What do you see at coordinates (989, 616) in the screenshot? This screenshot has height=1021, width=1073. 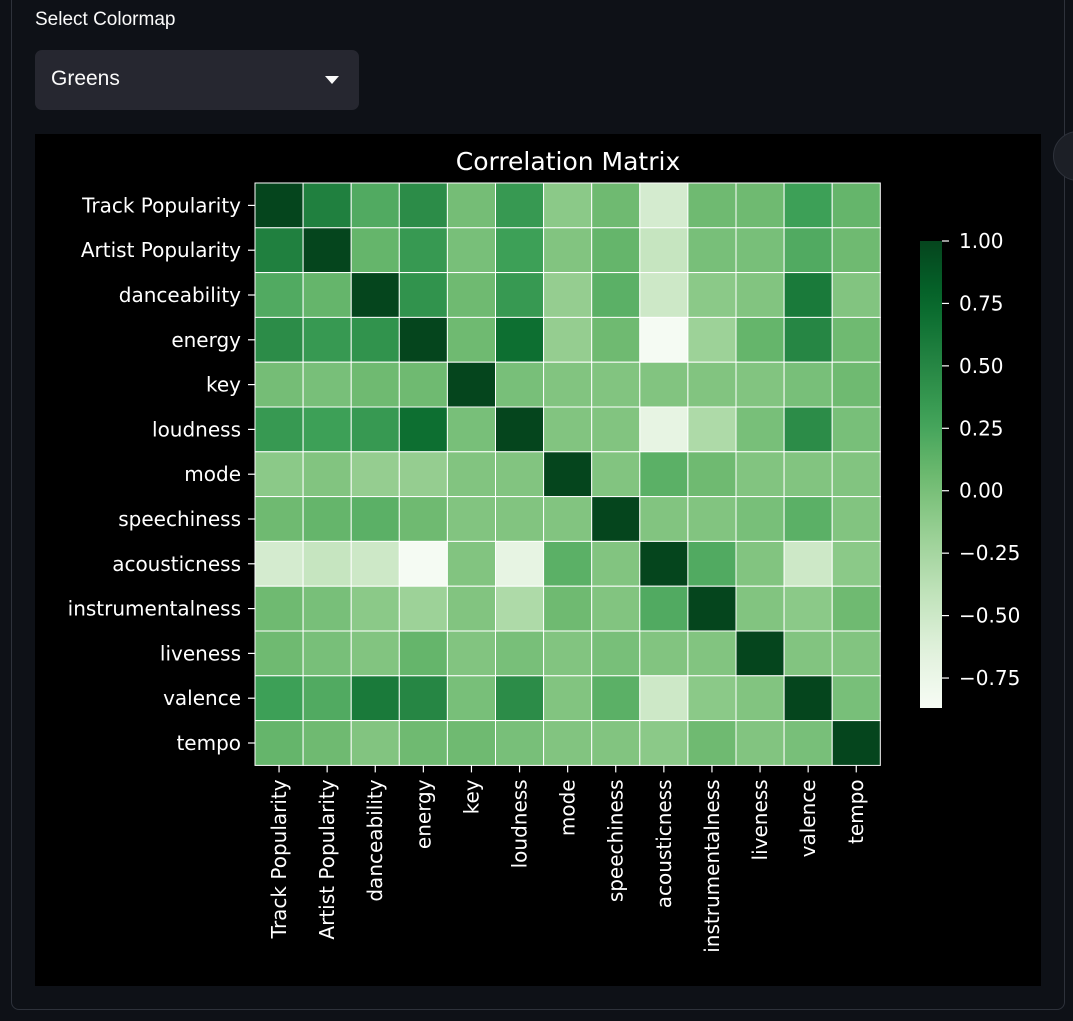 I see `colorbar-tick-label: −0.50` at bounding box center [989, 616].